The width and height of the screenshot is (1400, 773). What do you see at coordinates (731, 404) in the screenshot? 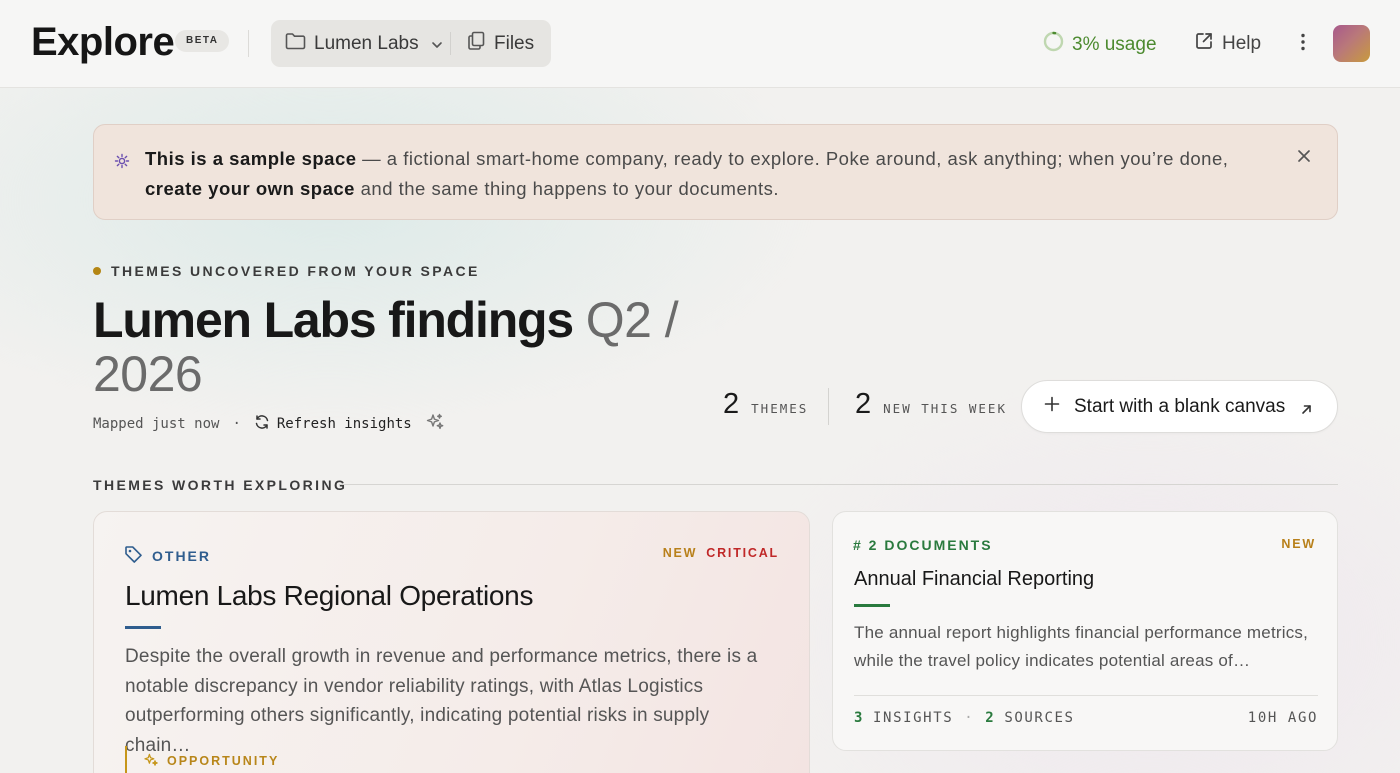
I see `themes-count: 2` at bounding box center [731, 404].